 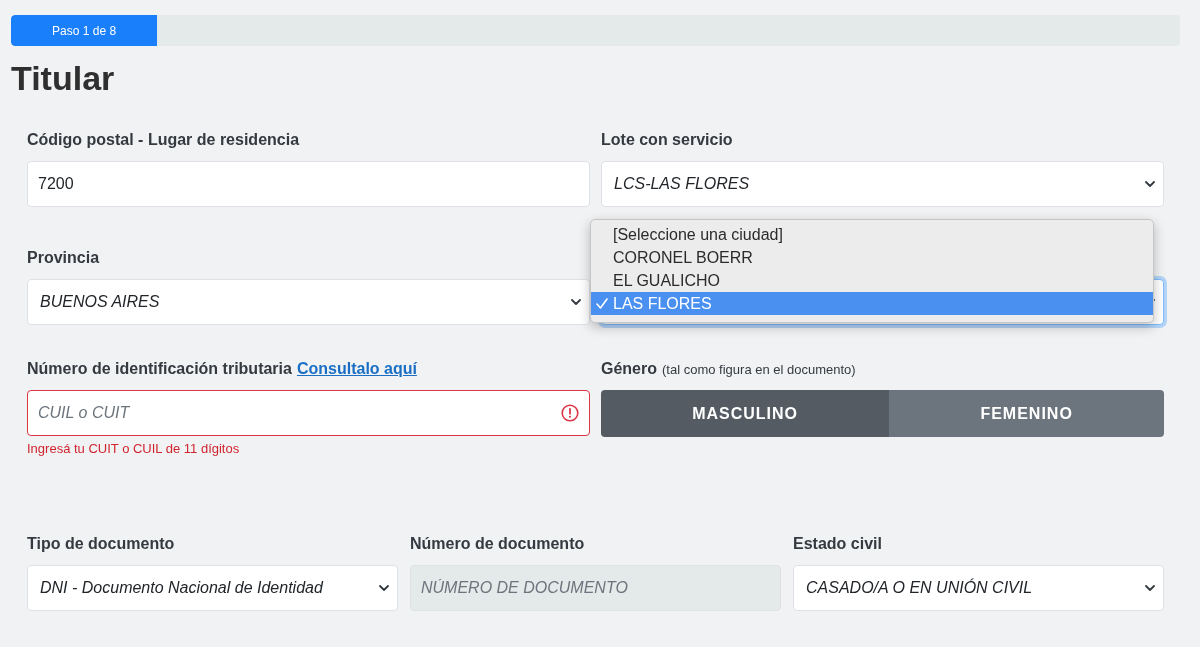 What do you see at coordinates (745, 413) in the screenshot?
I see `gender-option-button: MASCULINO` at bounding box center [745, 413].